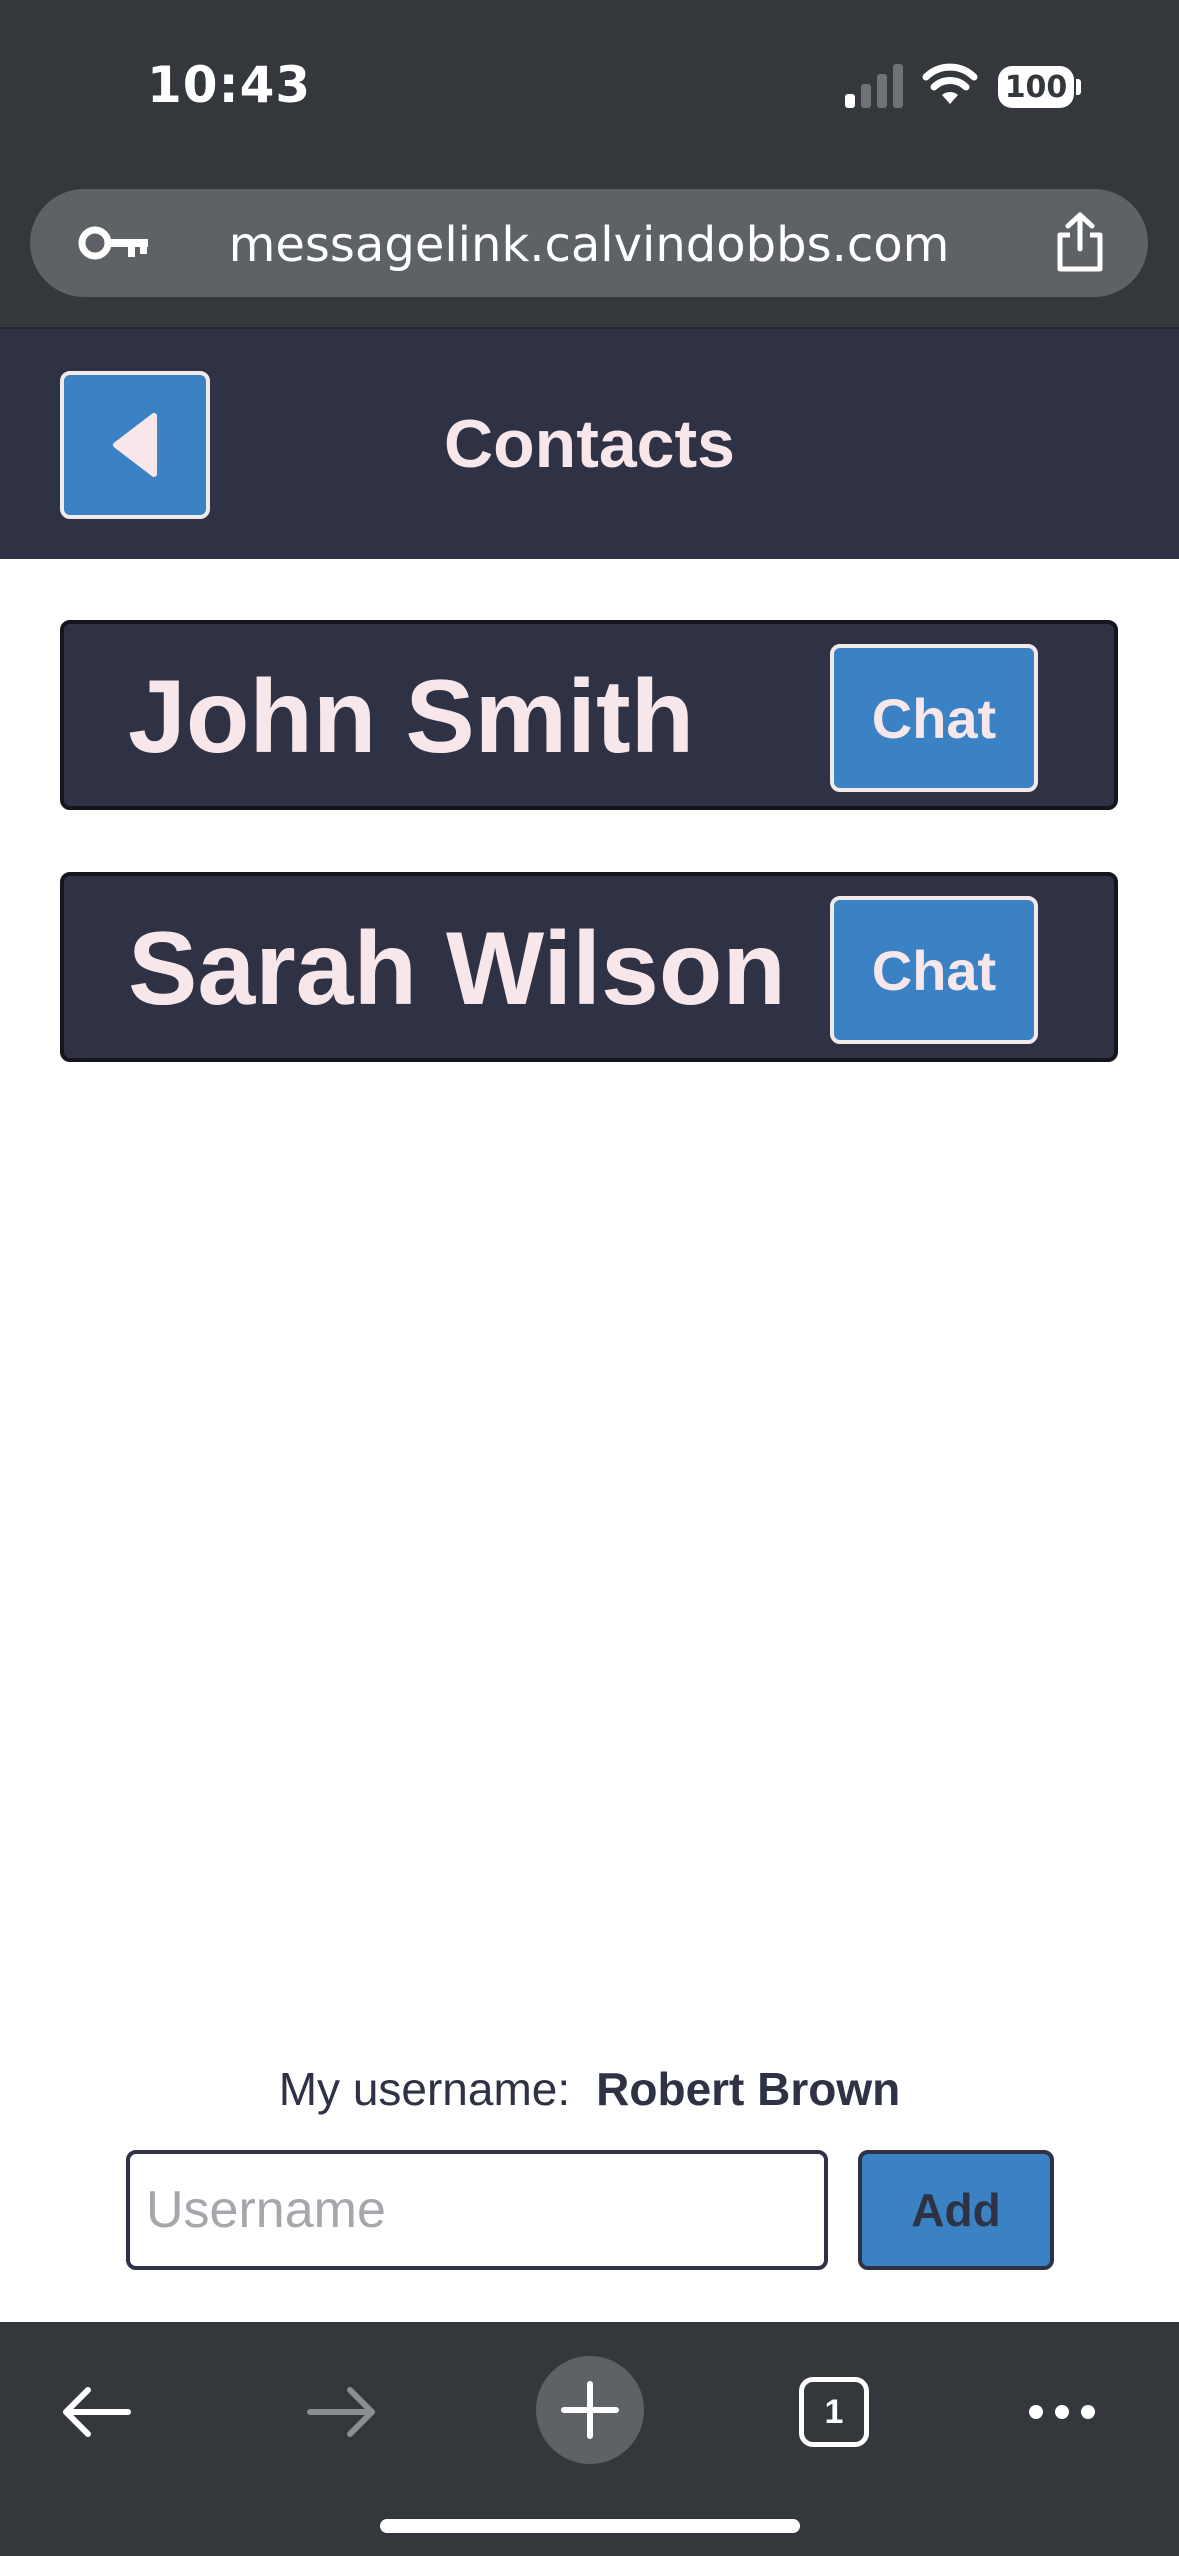  Describe the element at coordinates (589, 2089) in the screenshot. I see `username-row: My username: Robert Brown` at that location.